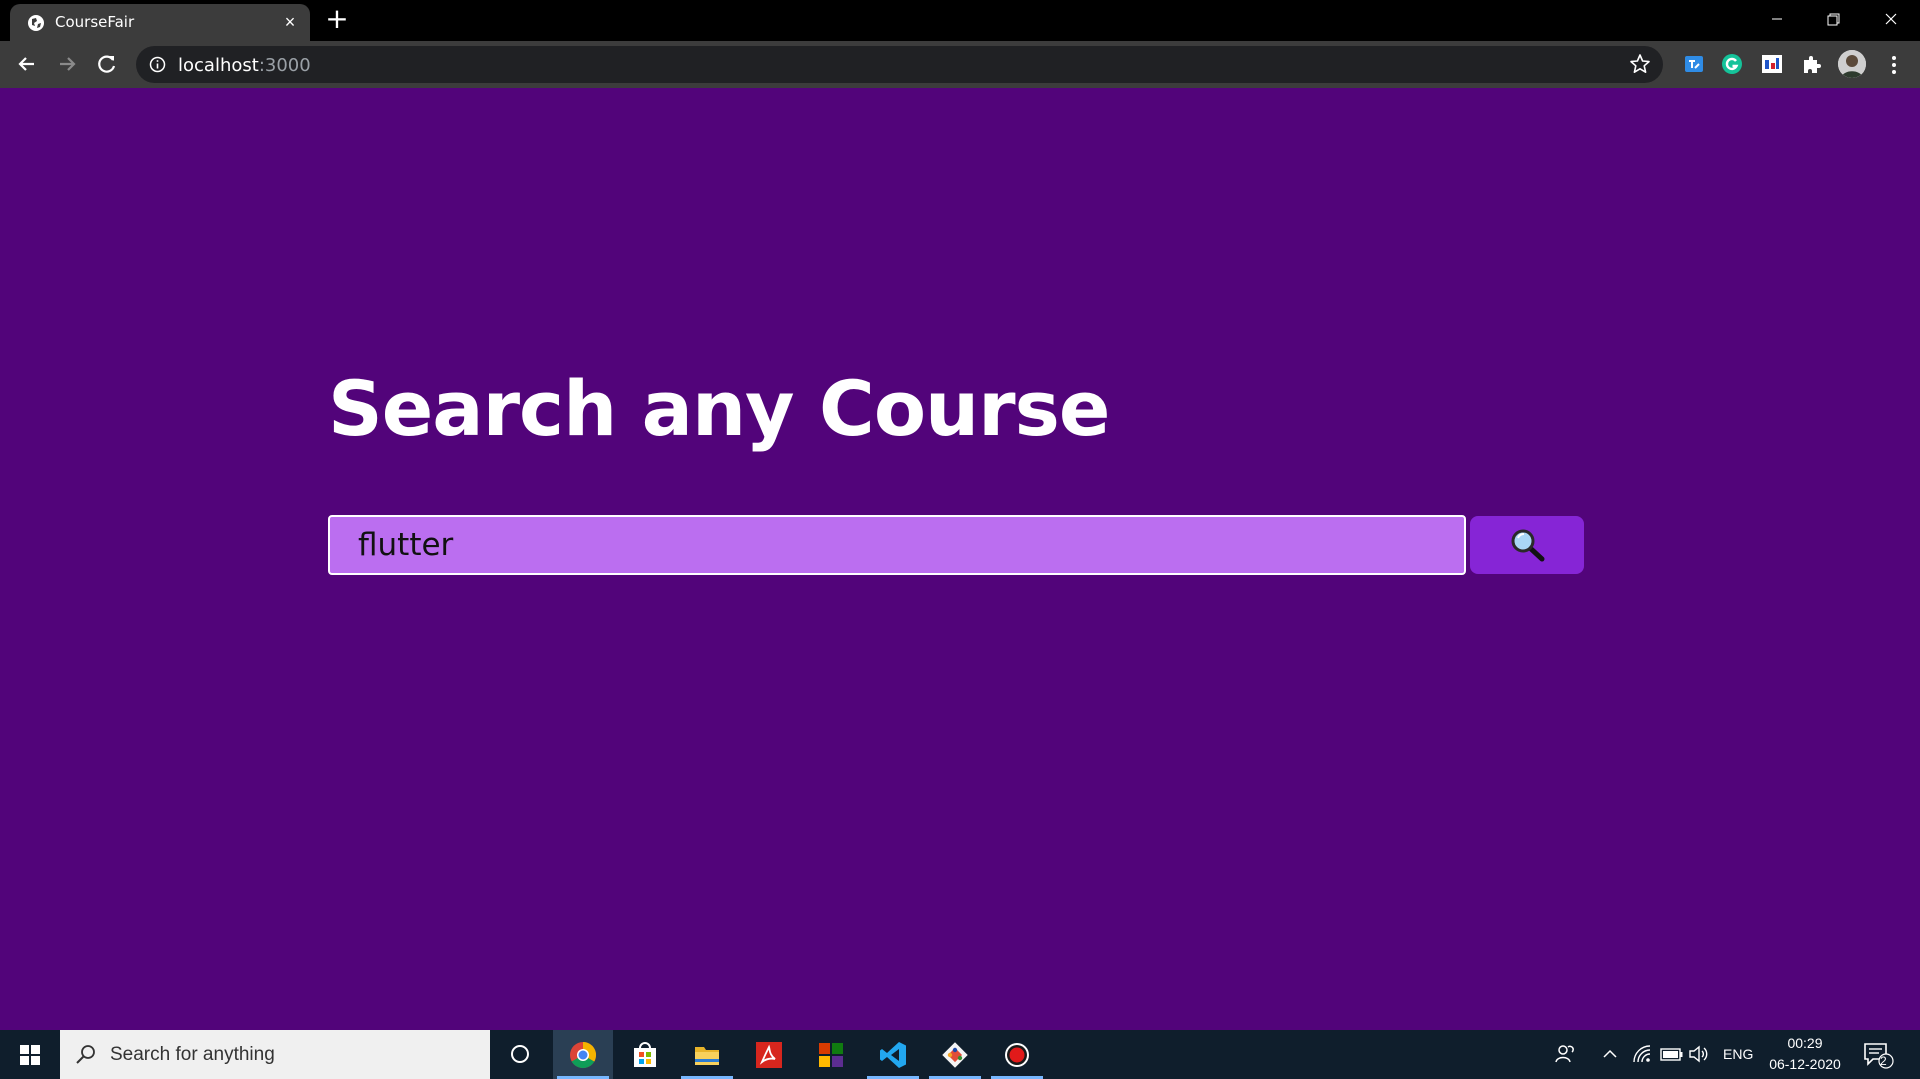 The image size is (1920, 1079). I want to click on taskbar-app-chrome, so click(583, 1054).